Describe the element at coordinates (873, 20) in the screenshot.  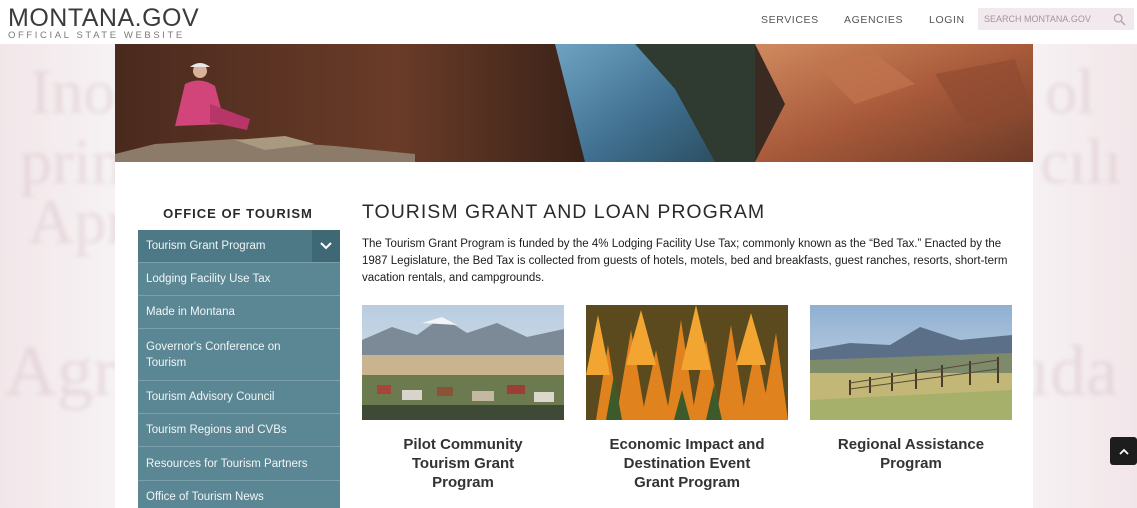
I see `nav-agencies: AGENCIES` at that location.